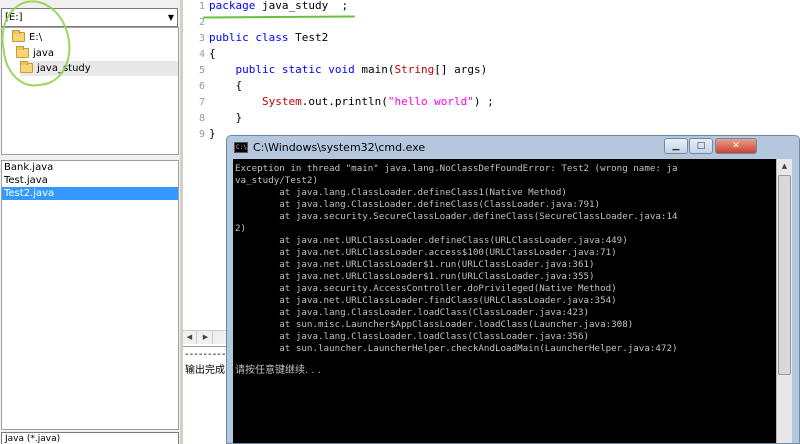 The width and height of the screenshot is (800, 444). I want to click on tree-item-label: java, so click(43, 53).